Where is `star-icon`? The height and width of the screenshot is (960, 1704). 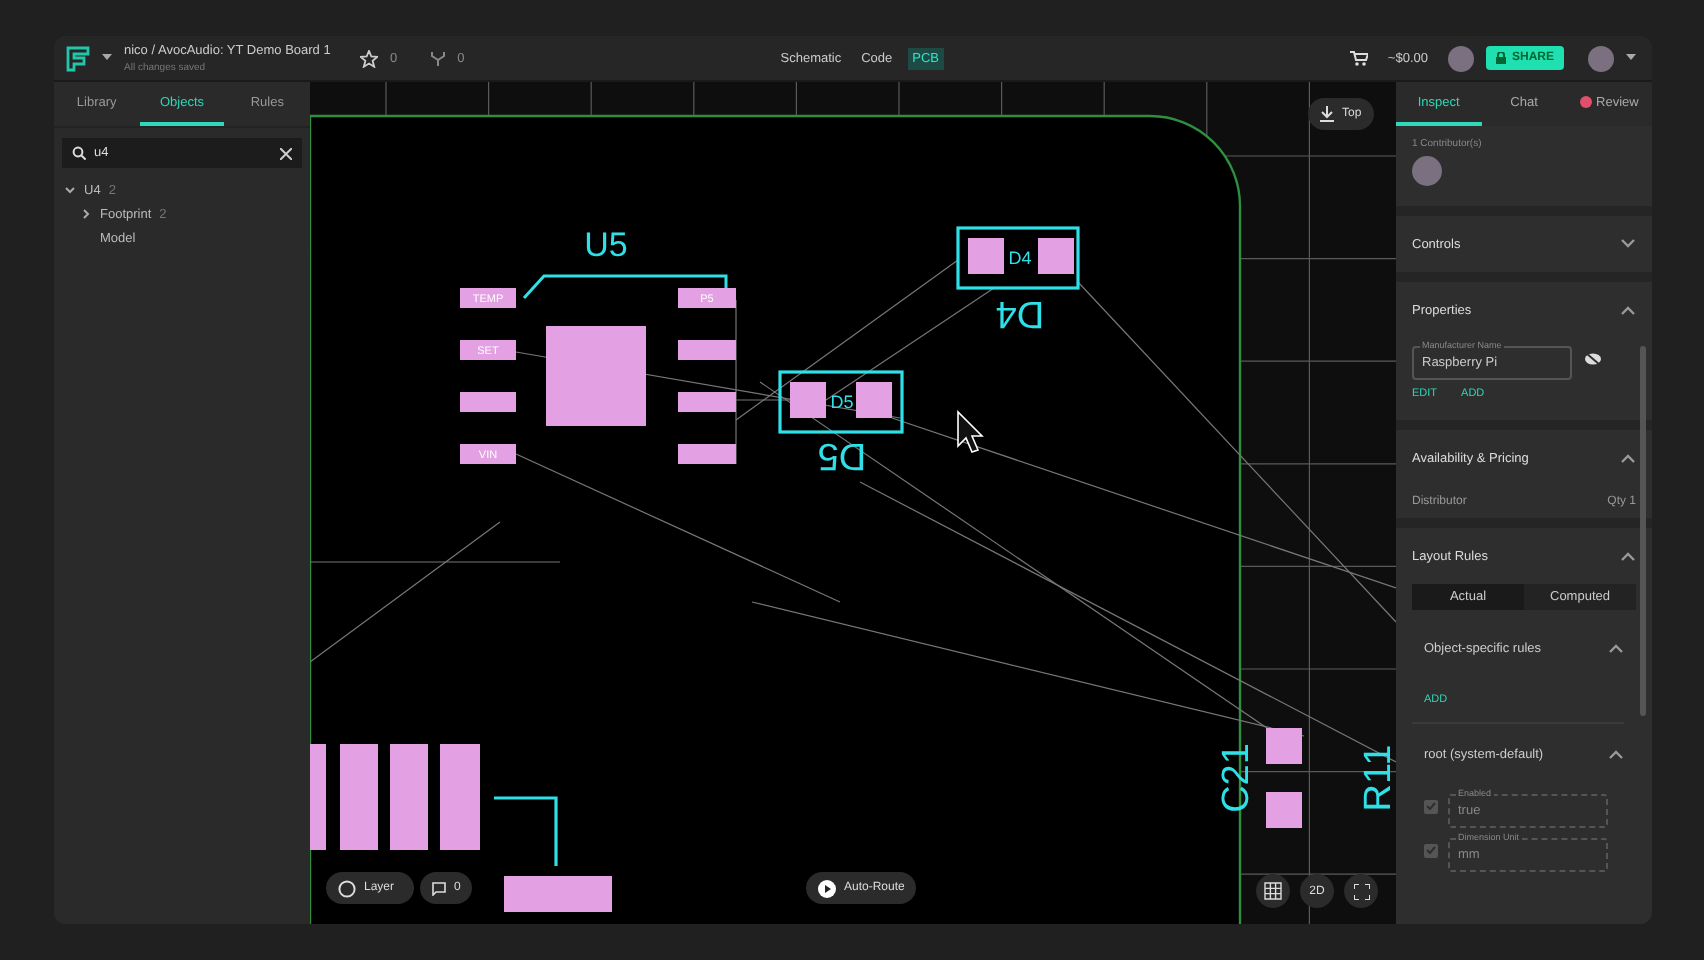
star-icon is located at coordinates (369, 58).